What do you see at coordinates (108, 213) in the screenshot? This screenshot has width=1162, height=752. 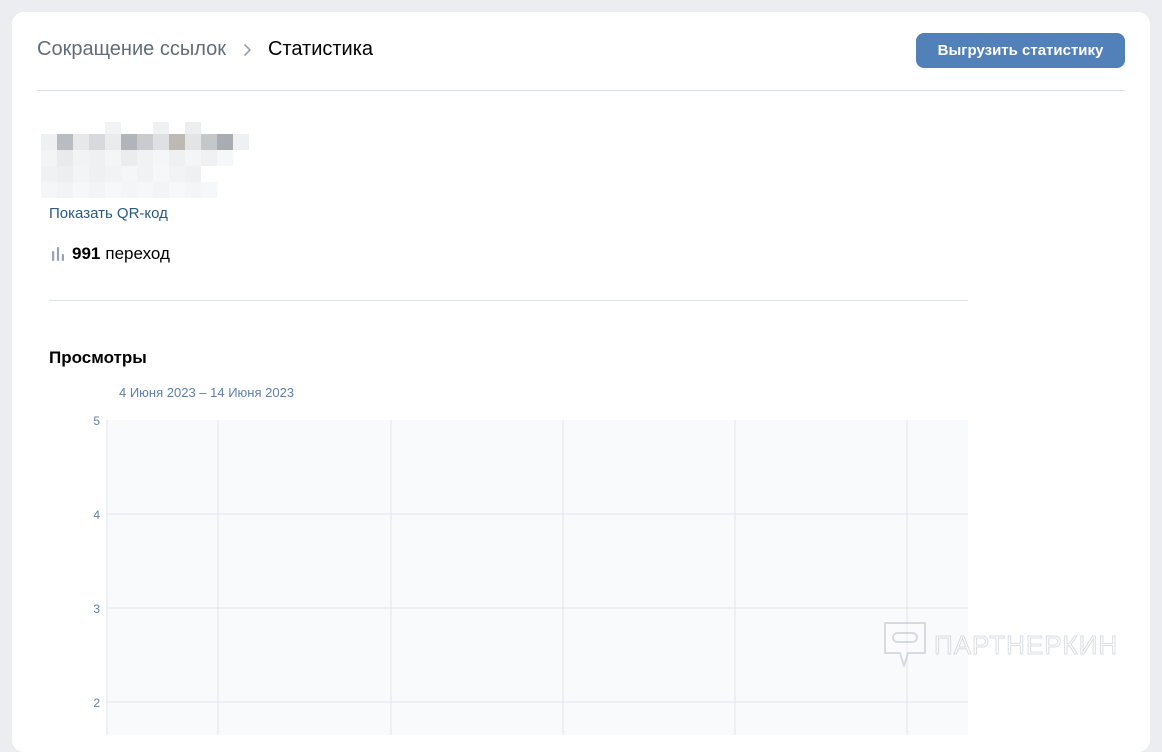 I see `show-qr-code-link: Показать QR-код` at bounding box center [108, 213].